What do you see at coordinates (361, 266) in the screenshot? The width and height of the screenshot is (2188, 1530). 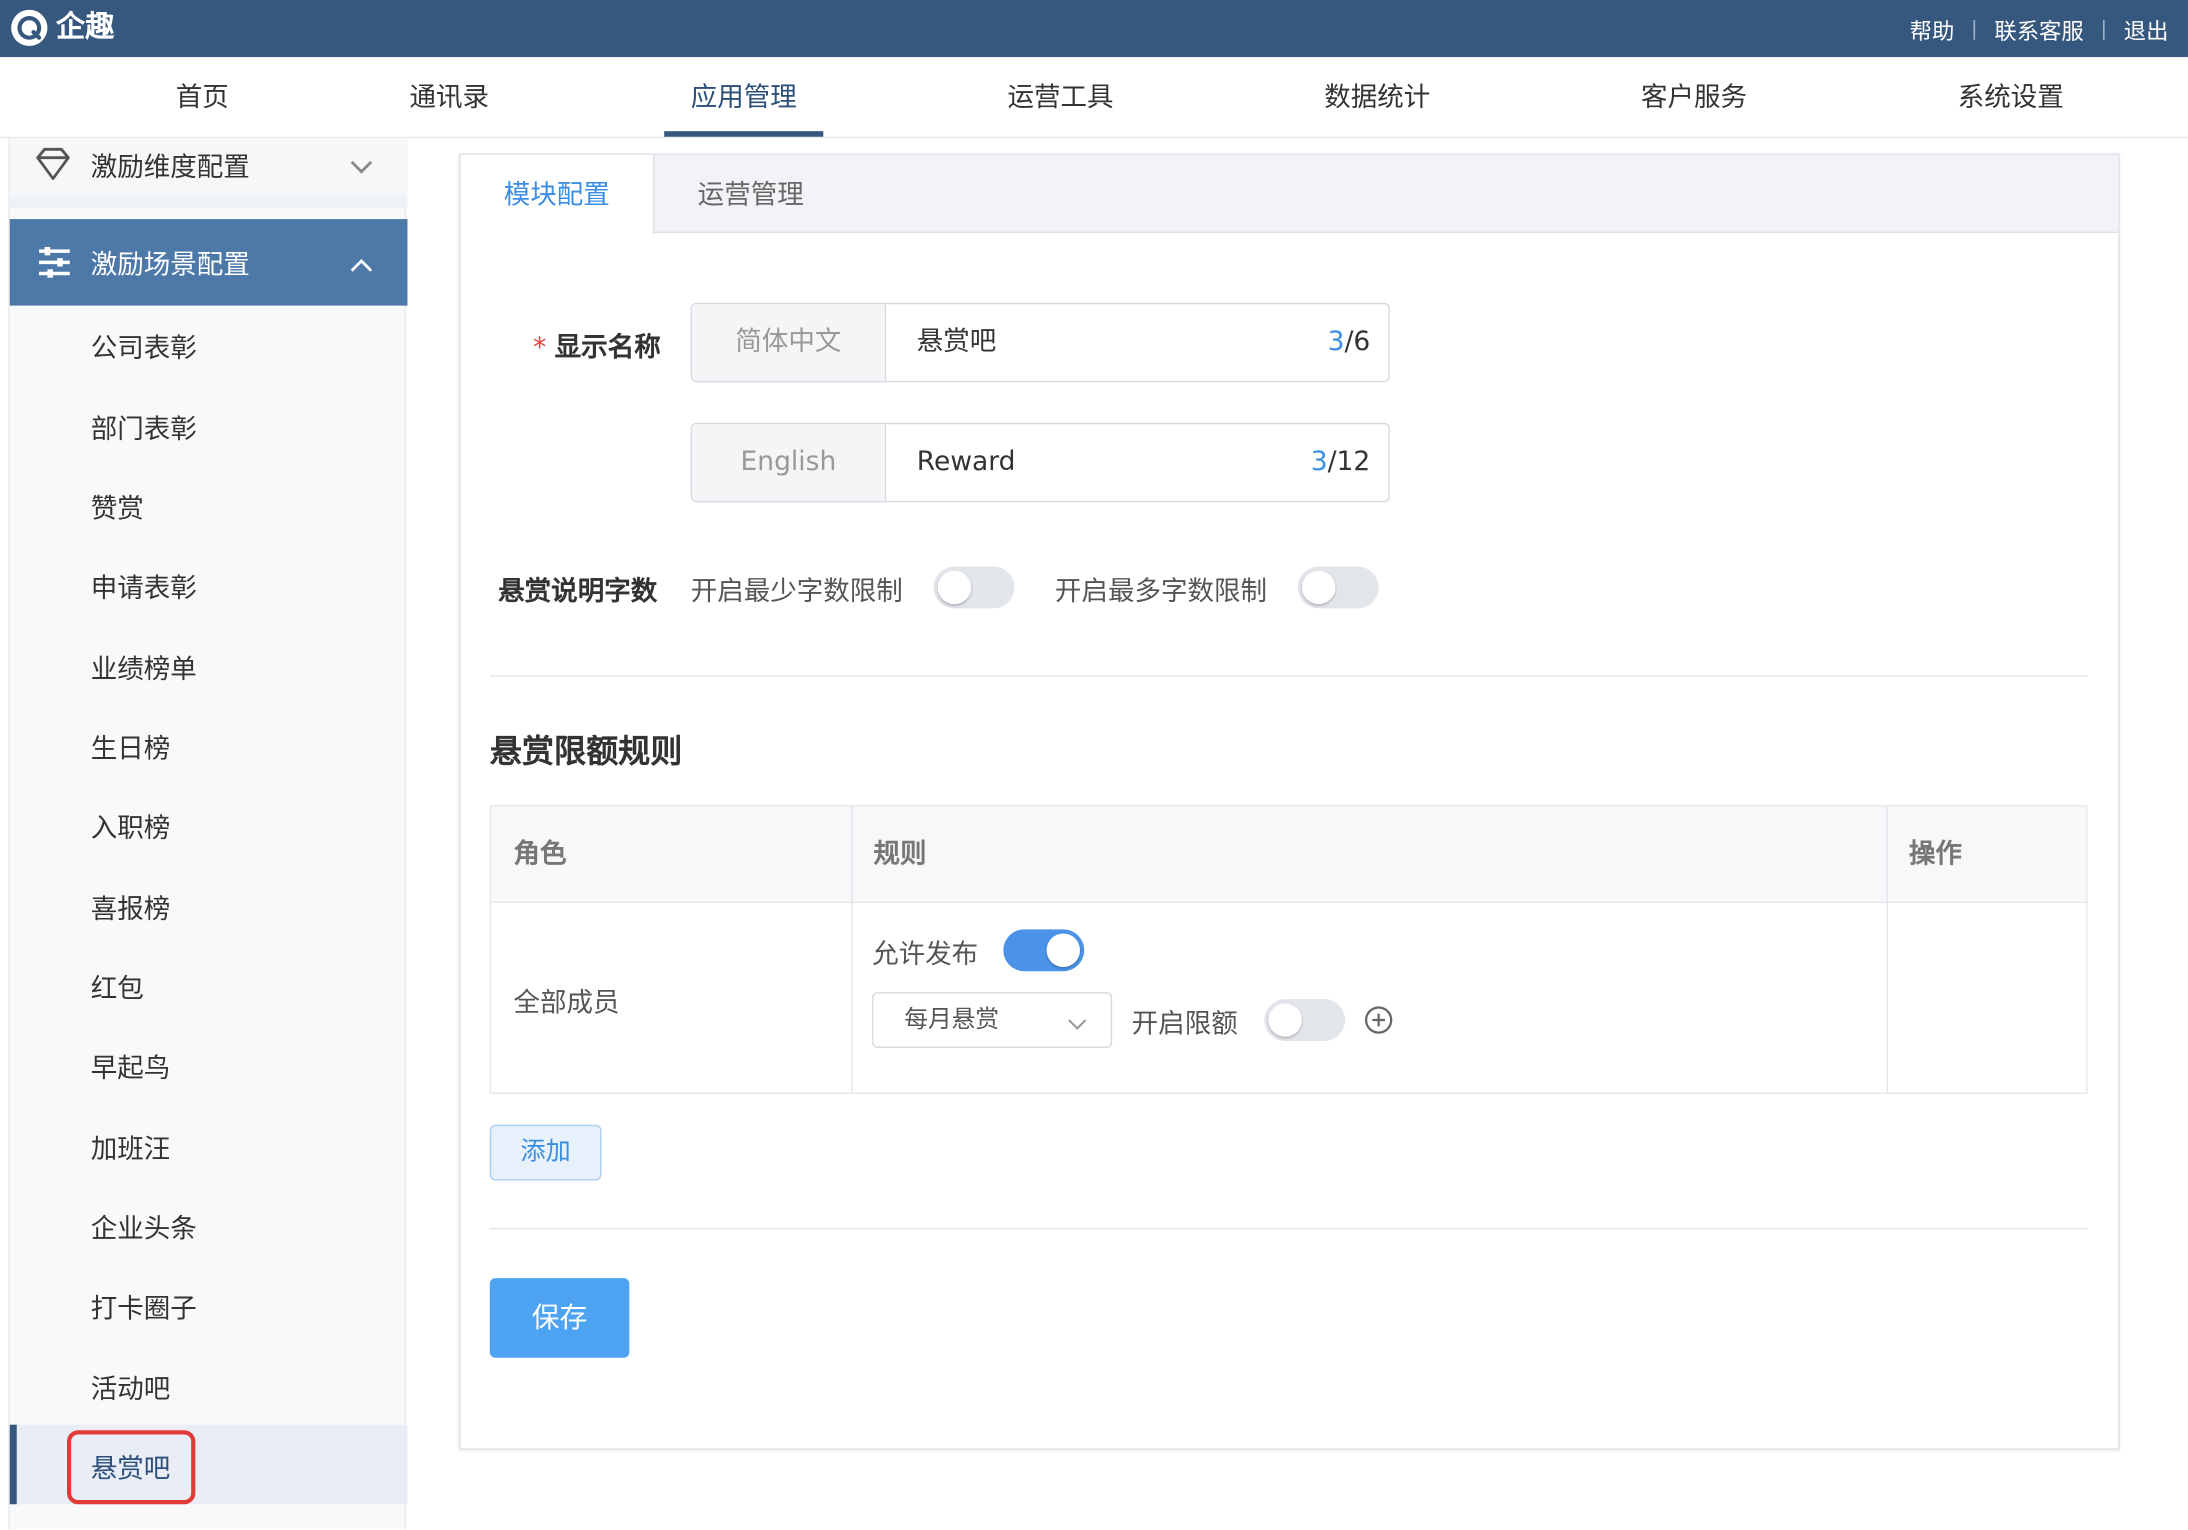 I see `chevron-up-icon` at bounding box center [361, 266].